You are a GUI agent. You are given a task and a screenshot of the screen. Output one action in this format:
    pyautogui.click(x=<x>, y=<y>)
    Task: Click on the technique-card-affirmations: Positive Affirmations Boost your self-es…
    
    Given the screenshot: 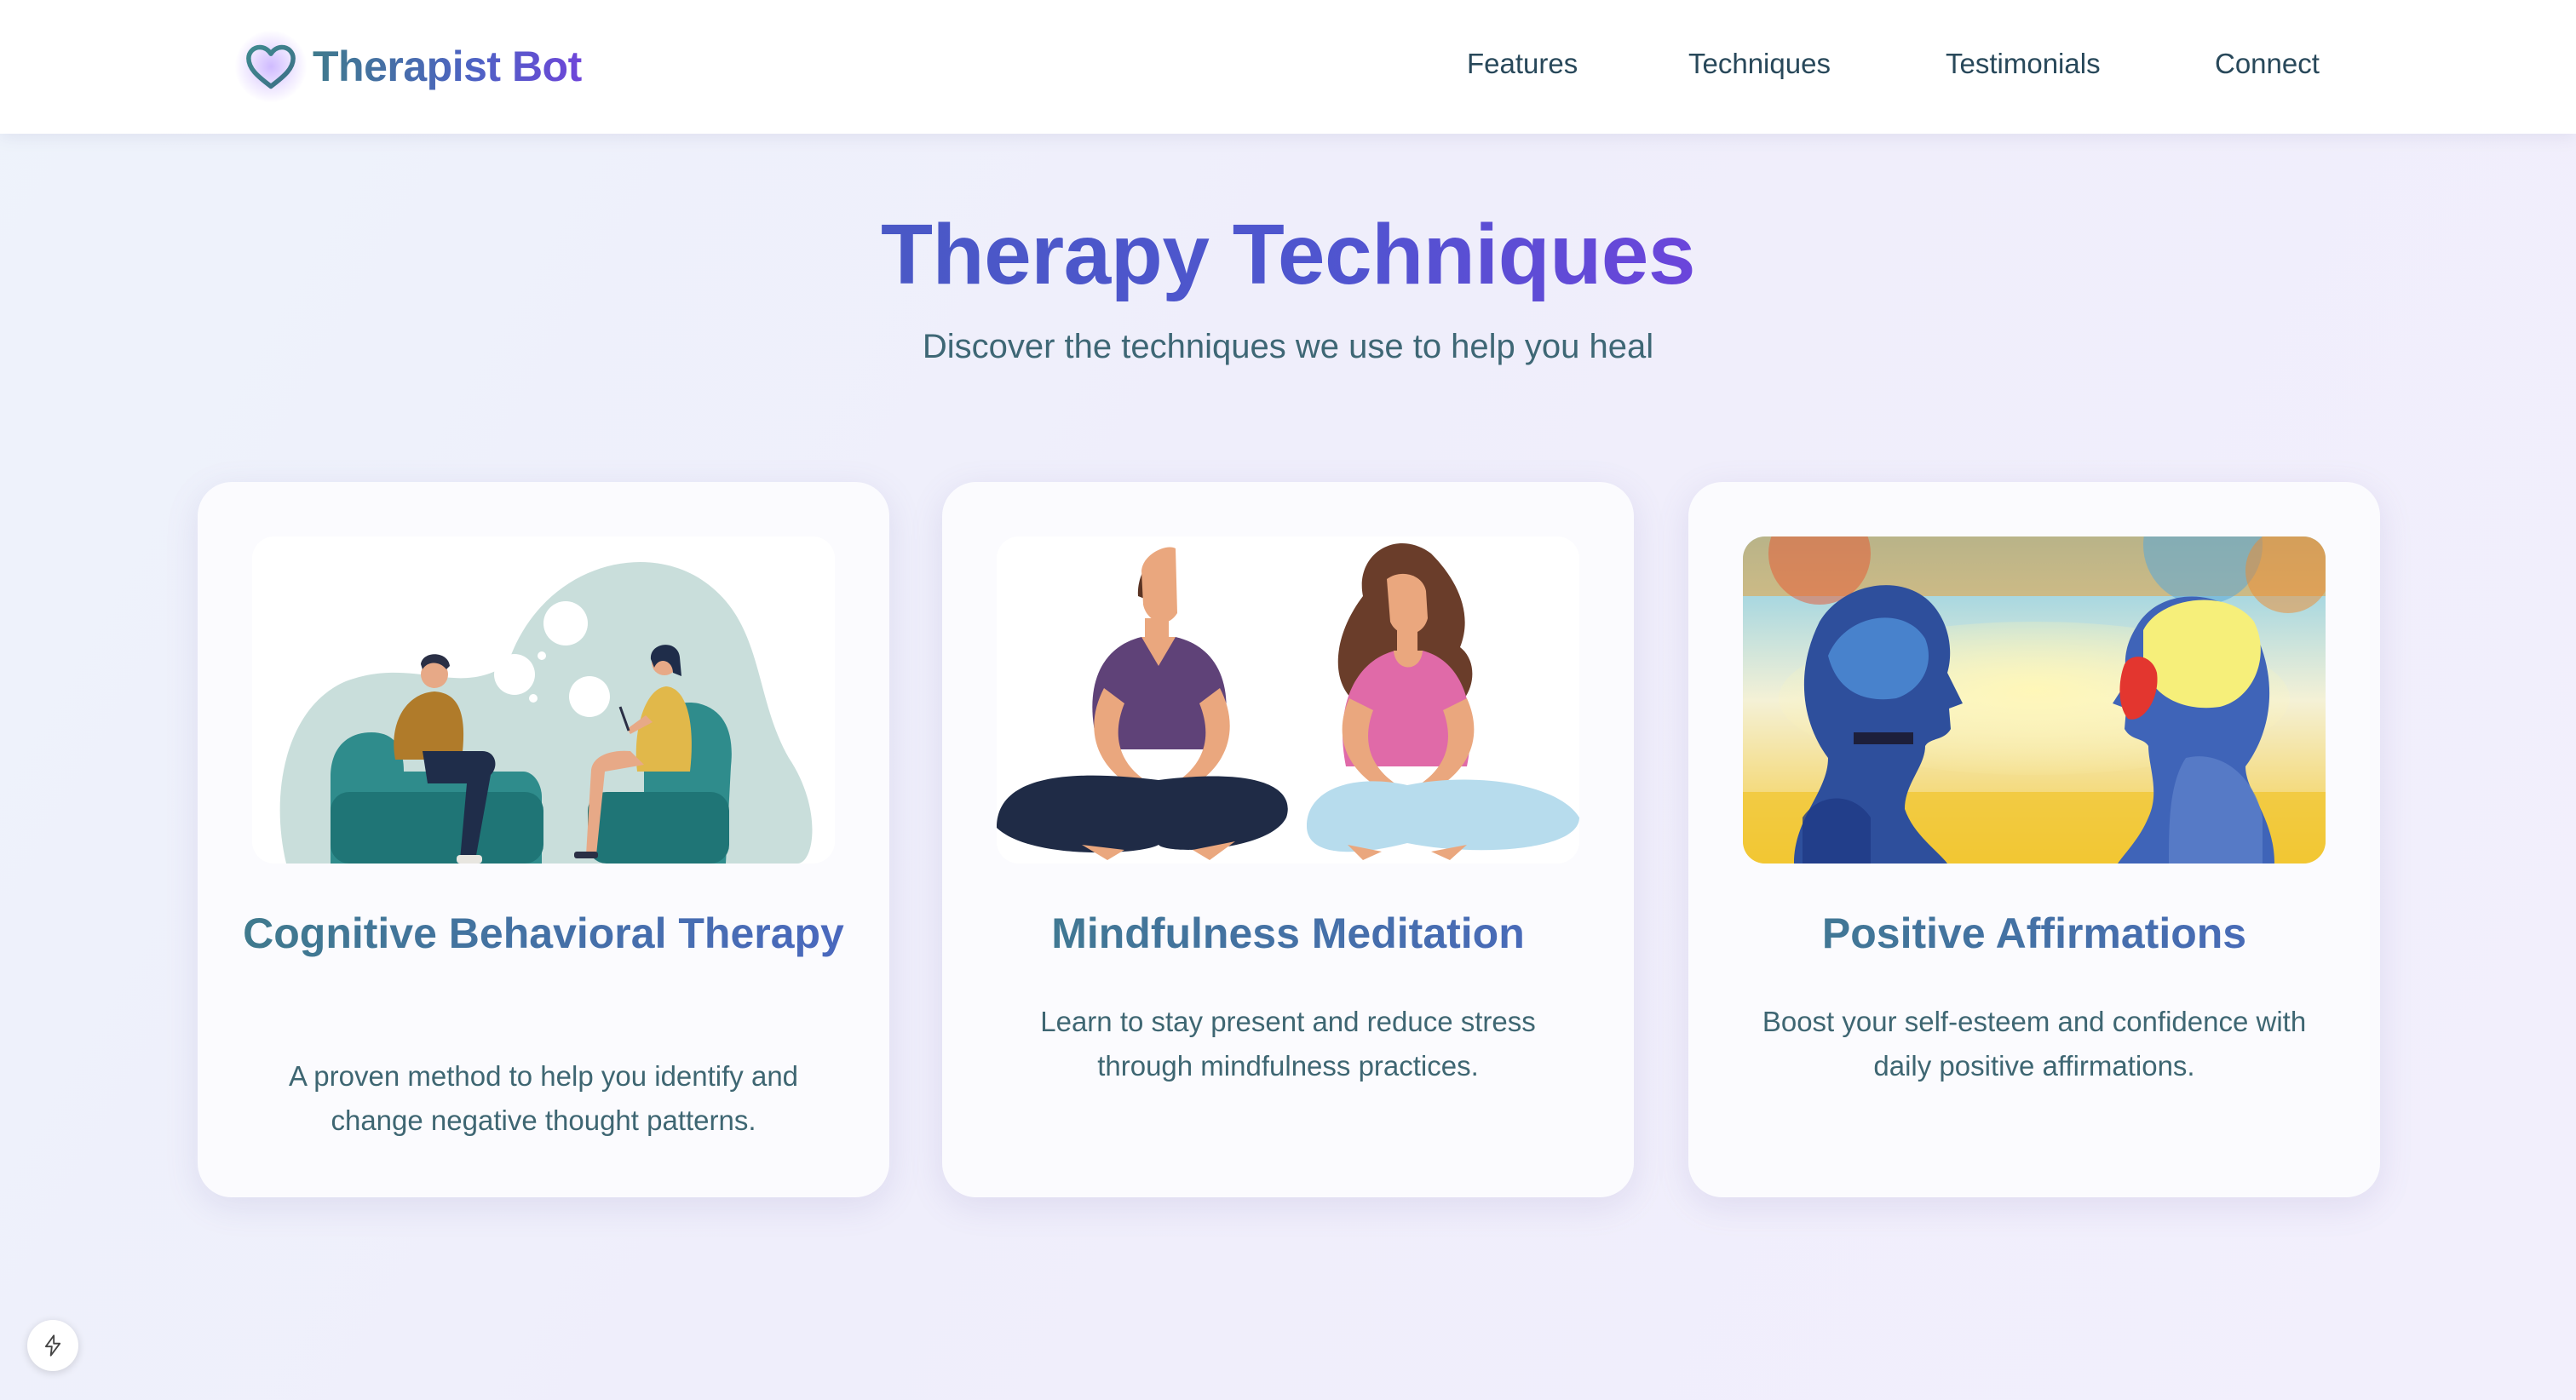 What is the action you would take?
    pyautogui.click(x=2034, y=839)
    